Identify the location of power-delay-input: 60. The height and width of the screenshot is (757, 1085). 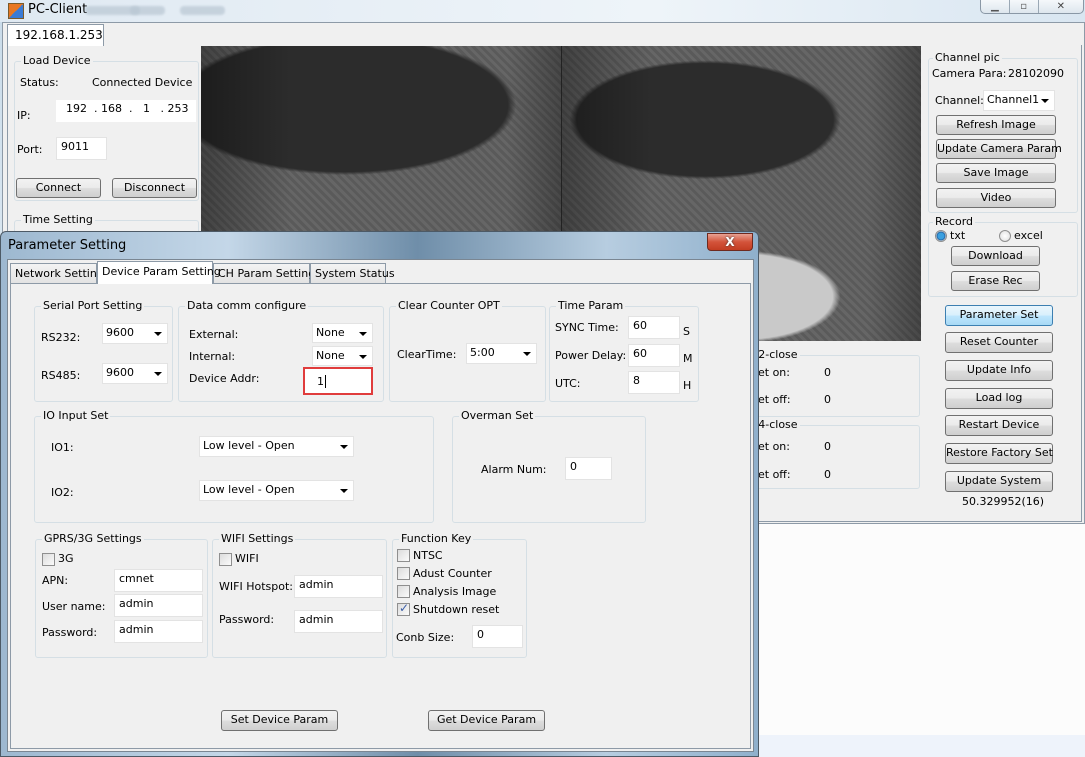
(654, 355).